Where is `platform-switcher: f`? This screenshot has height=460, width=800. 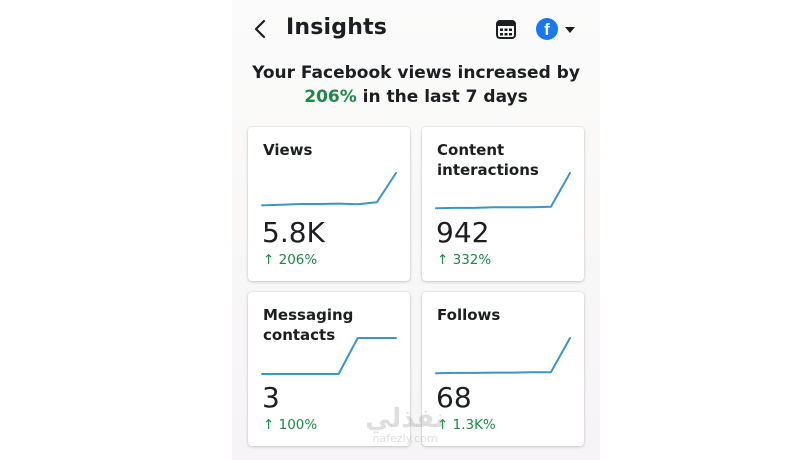
platform-switcher: f is located at coordinates (558, 30).